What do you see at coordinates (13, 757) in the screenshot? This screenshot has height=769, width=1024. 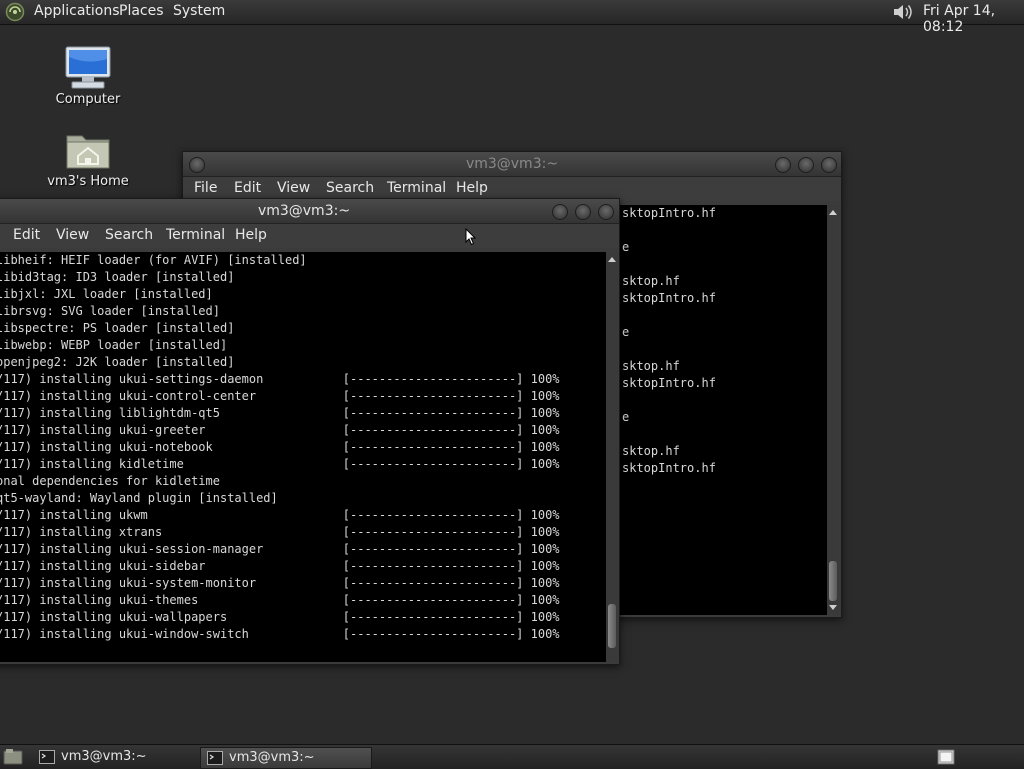 I see `show-desktop-icon` at bounding box center [13, 757].